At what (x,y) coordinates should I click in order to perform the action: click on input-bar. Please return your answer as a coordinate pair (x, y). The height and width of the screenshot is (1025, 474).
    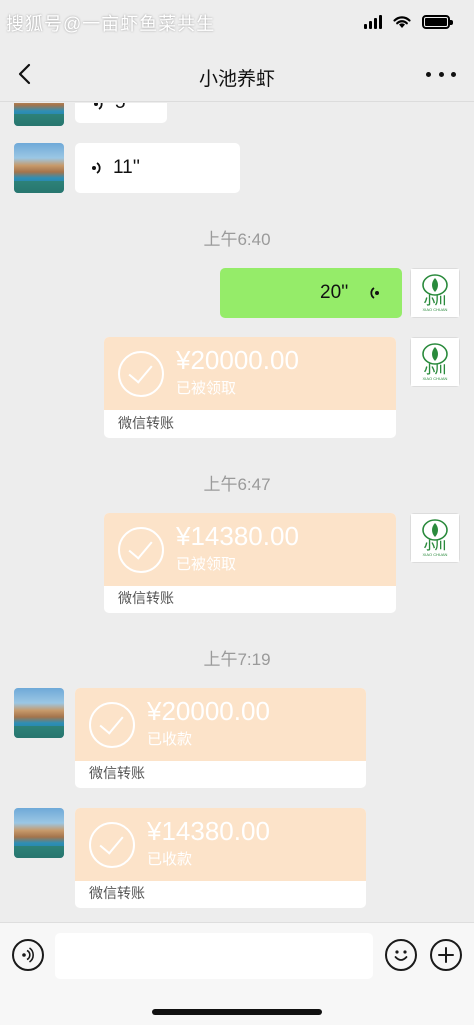
    Looking at the image, I should click on (237, 973).